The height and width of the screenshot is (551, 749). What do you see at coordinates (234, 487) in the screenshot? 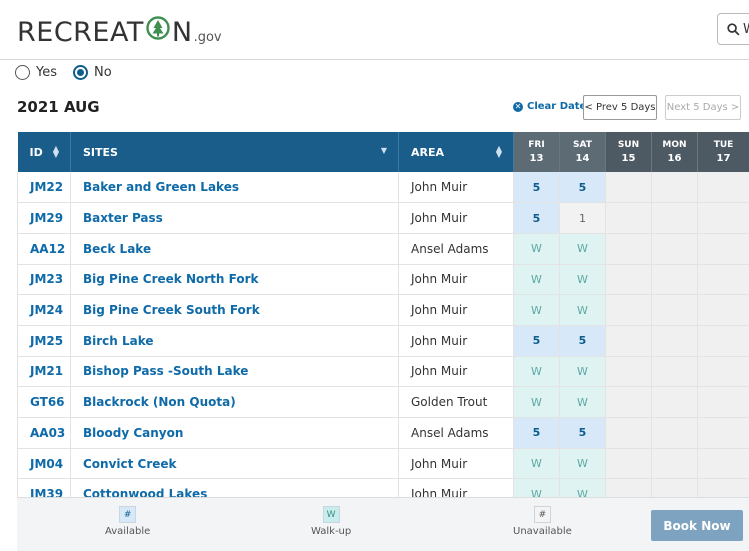
I see `site-name-link: Cottonwood Lakes` at bounding box center [234, 487].